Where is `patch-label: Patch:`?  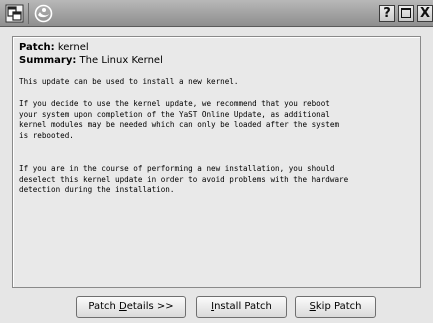 patch-label: Patch: is located at coordinates (37, 47).